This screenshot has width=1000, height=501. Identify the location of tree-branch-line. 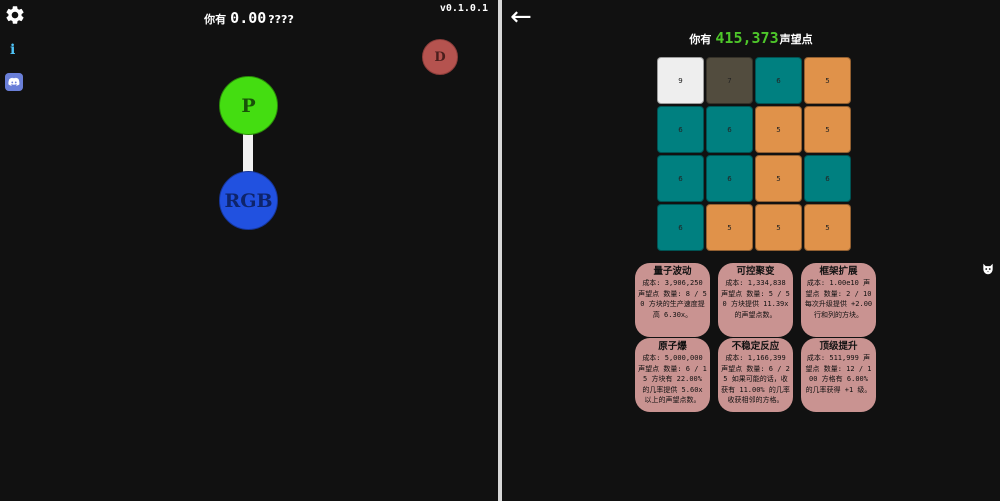
(248, 152).